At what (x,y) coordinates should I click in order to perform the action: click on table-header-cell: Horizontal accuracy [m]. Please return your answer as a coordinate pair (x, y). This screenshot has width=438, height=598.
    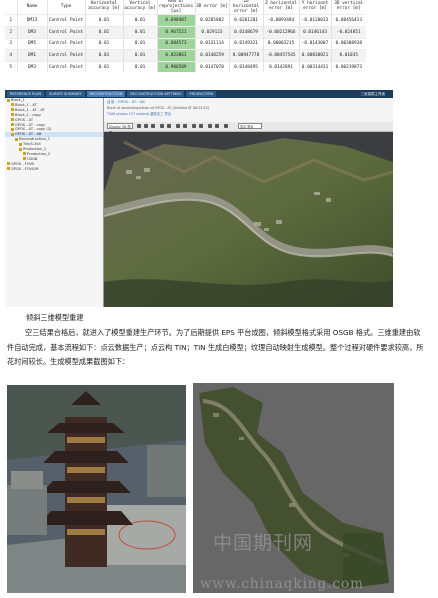
    Looking at the image, I should click on (103, 7).